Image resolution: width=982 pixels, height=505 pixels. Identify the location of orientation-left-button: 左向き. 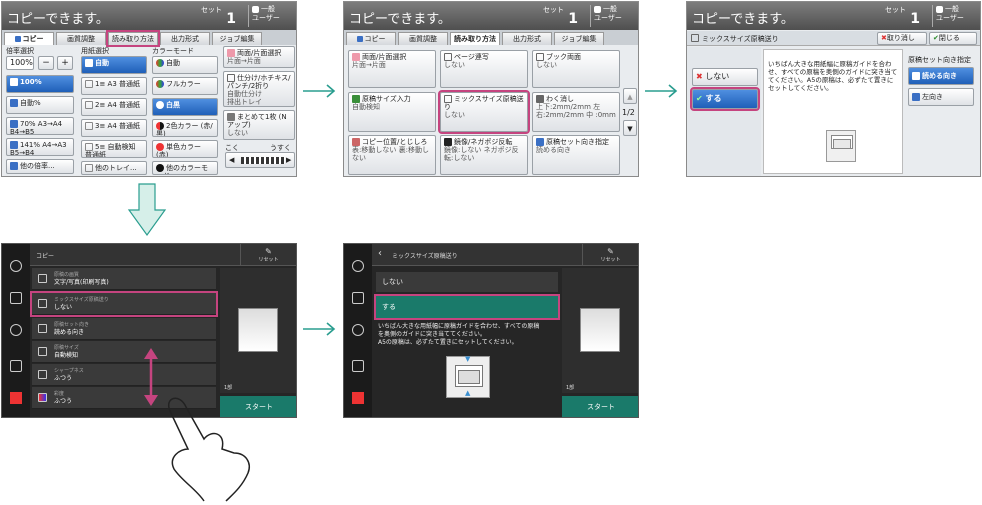
(941, 97).